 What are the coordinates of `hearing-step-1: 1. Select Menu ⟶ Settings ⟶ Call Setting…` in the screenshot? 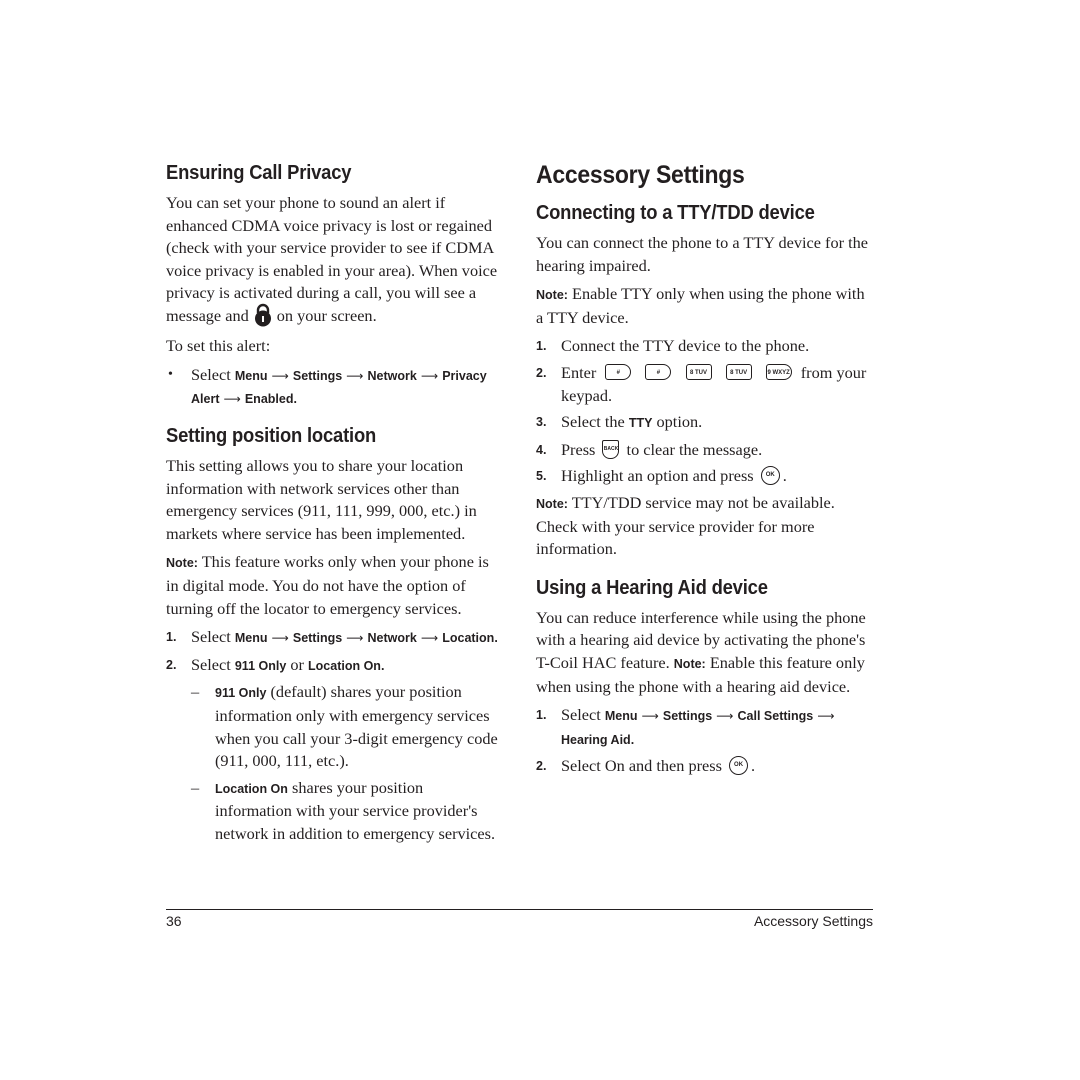 It's located at (685, 726).